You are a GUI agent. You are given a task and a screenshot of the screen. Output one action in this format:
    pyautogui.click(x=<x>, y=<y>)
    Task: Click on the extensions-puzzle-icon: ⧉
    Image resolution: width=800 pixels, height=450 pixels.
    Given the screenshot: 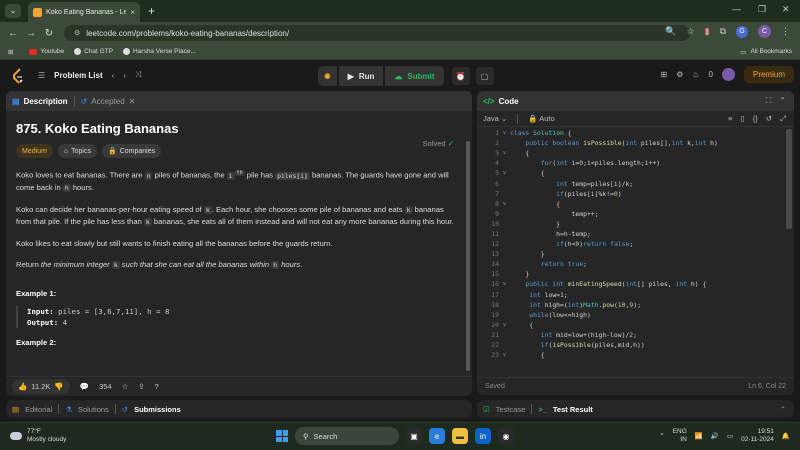 What is the action you would take?
    pyautogui.click(x=723, y=31)
    